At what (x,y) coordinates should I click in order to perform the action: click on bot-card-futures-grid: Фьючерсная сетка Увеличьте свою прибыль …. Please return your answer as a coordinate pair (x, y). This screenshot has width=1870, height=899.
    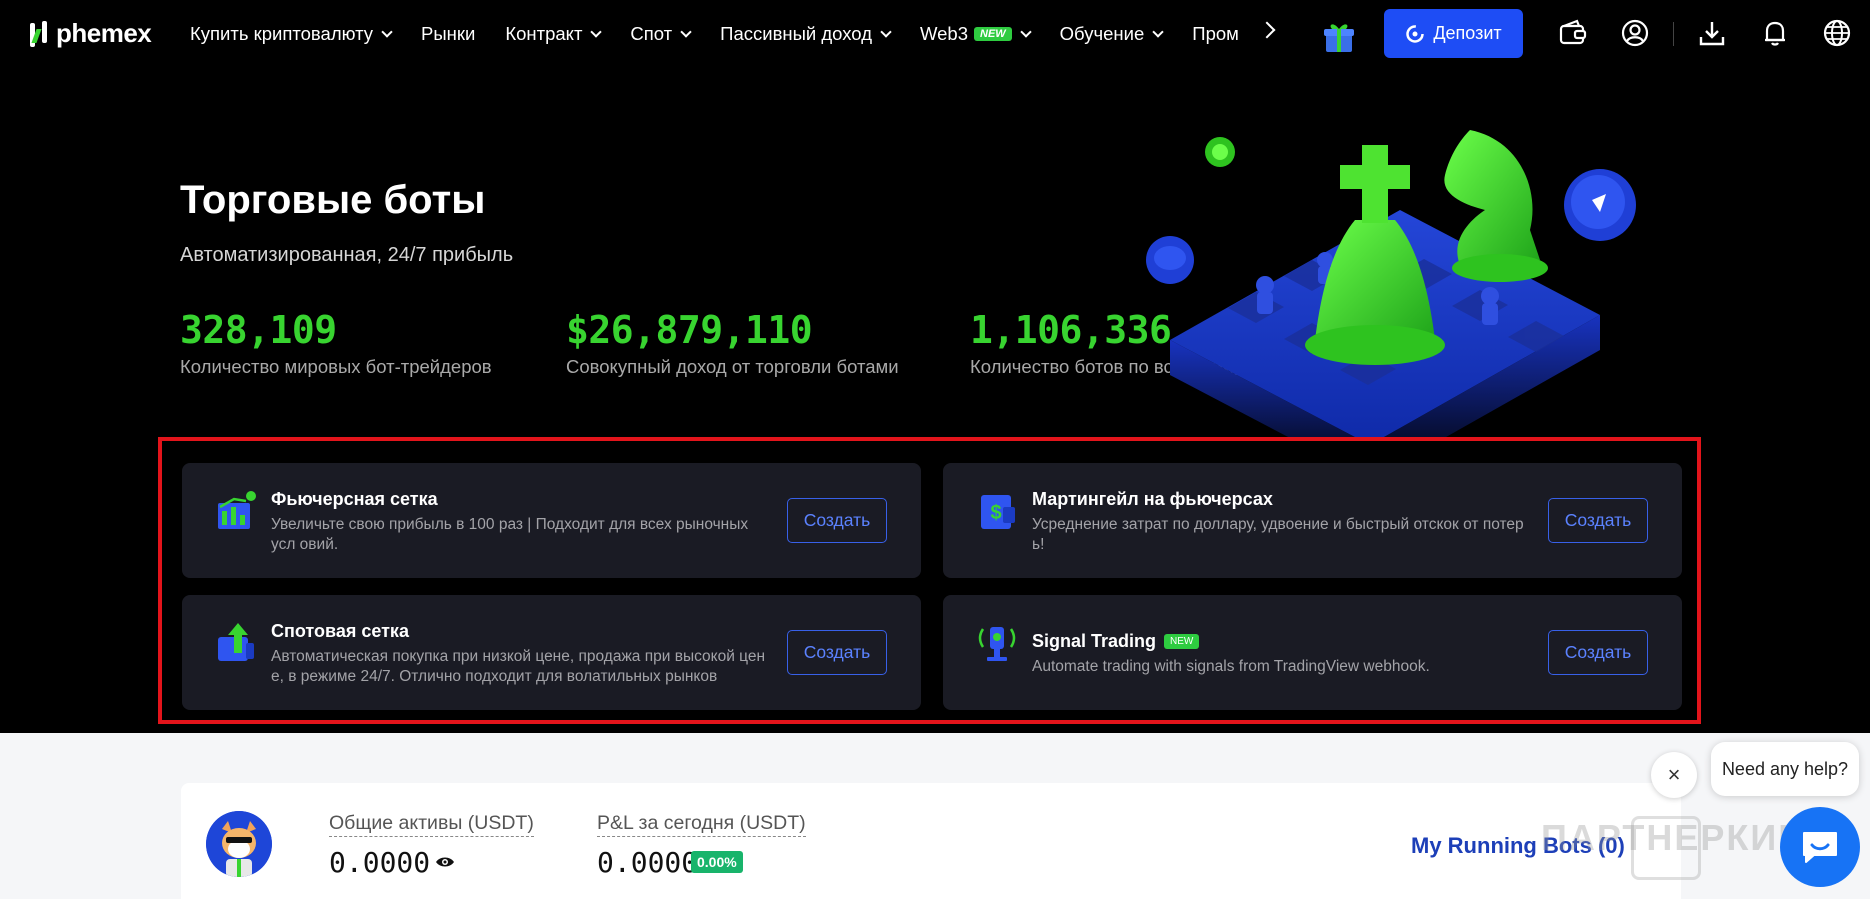
    Looking at the image, I should click on (551, 520).